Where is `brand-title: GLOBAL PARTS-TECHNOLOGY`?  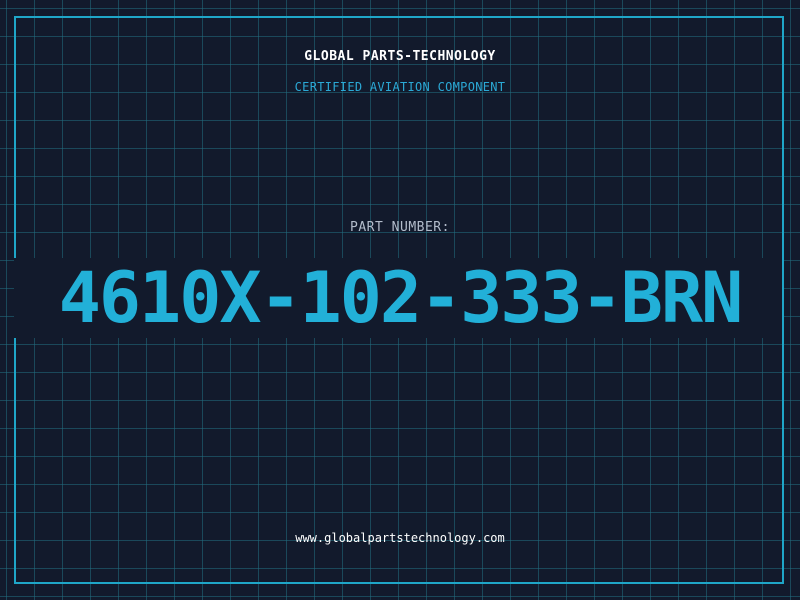 brand-title: GLOBAL PARTS-TECHNOLOGY is located at coordinates (400, 56).